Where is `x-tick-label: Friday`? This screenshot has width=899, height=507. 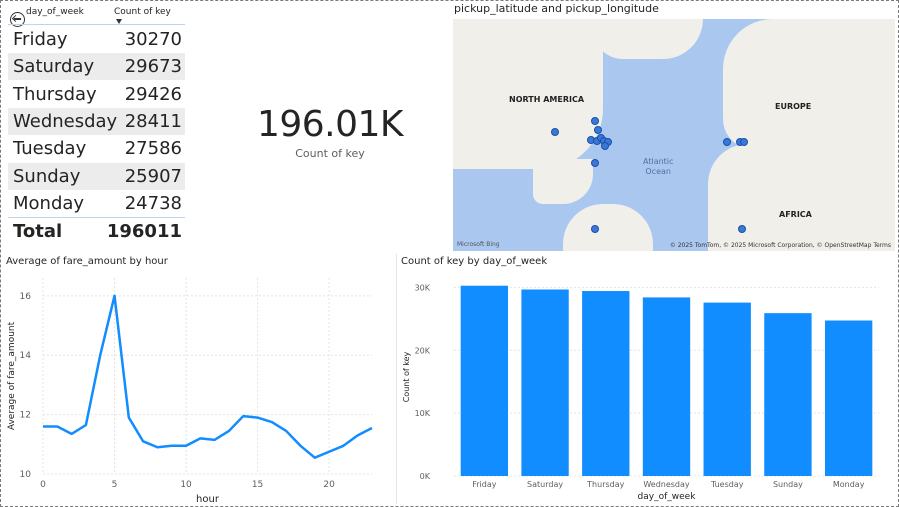
x-tick-label: Friday is located at coordinates (484, 484).